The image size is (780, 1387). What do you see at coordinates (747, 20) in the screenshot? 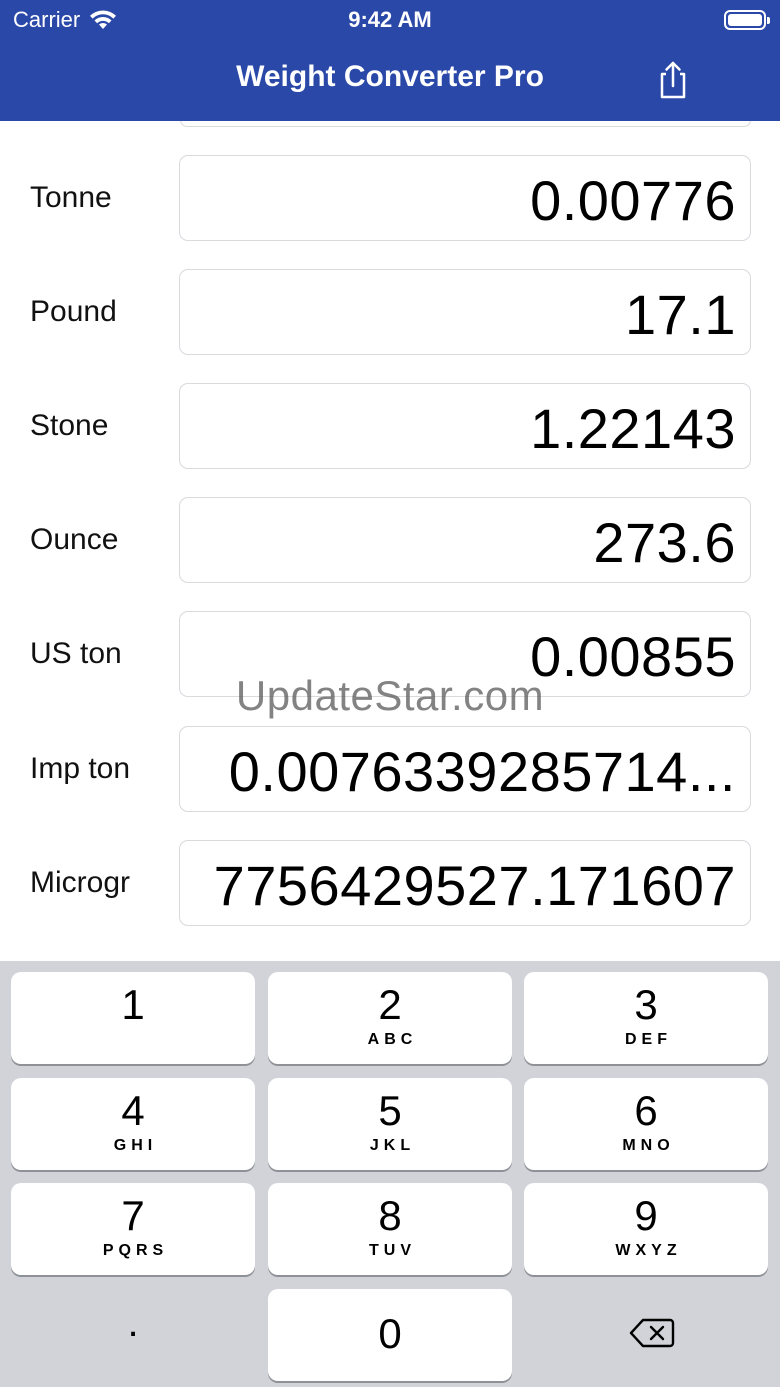
I see `battery-icon` at bounding box center [747, 20].